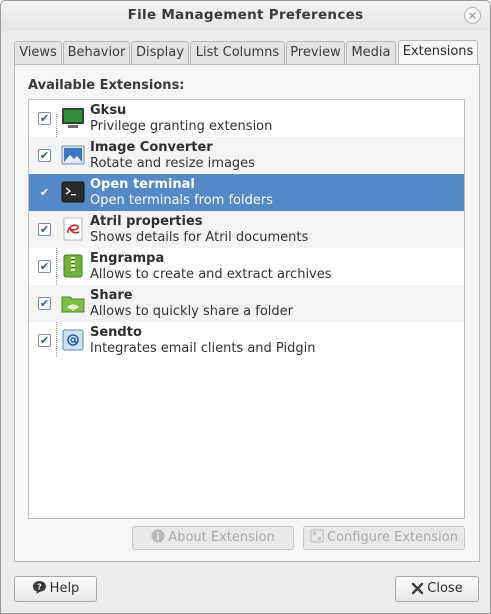 This screenshot has height=614, width=491. I want to click on extension-name: Share, so click(111, 295).